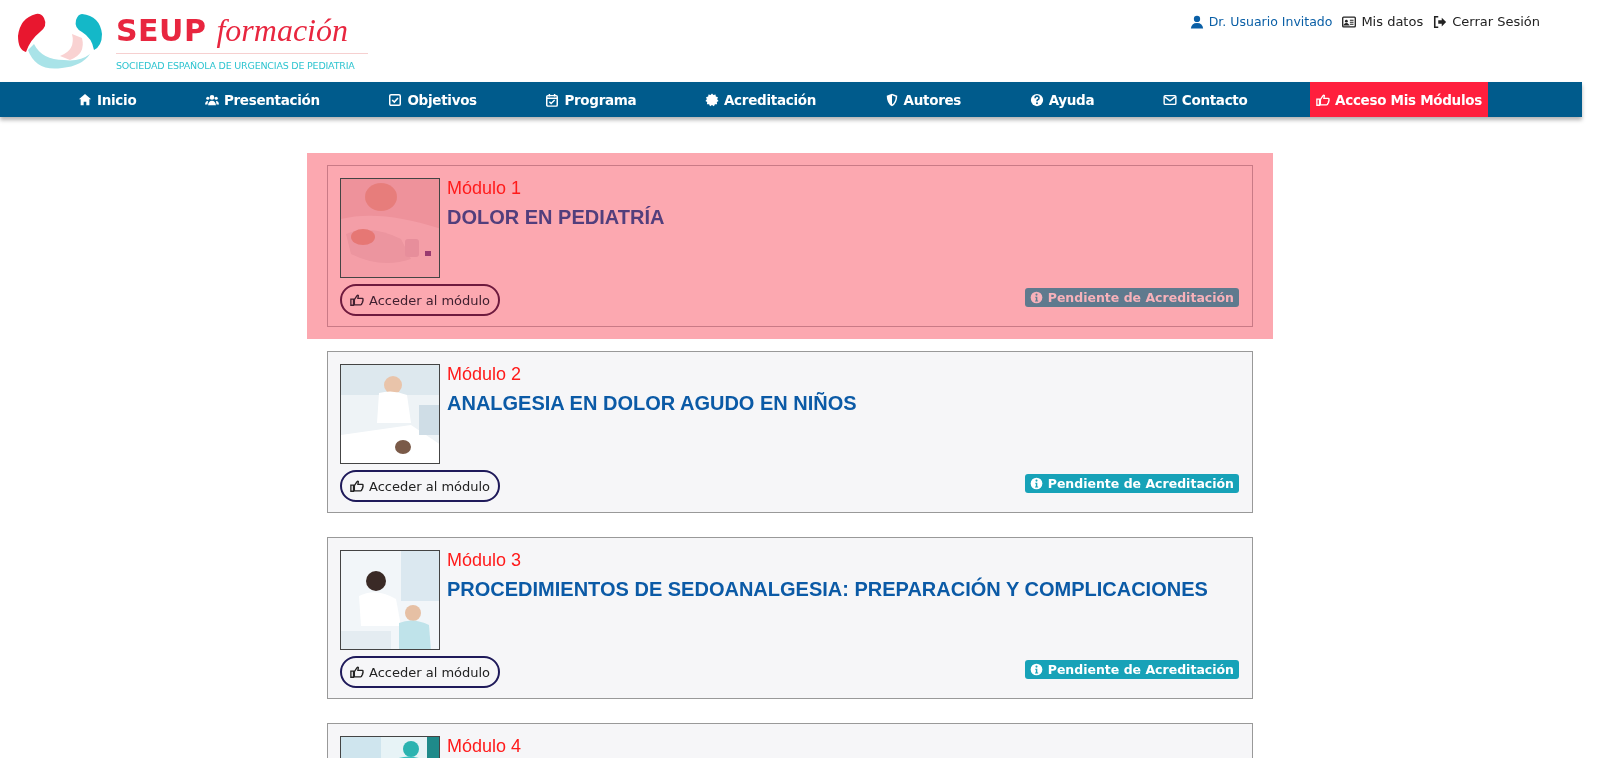 Image resolution: width=1599 pixels, height=758 pixels. Describe the element at coordinates (485, 188) in the screenshot. I see `module-number: Módulo 1` at that location.